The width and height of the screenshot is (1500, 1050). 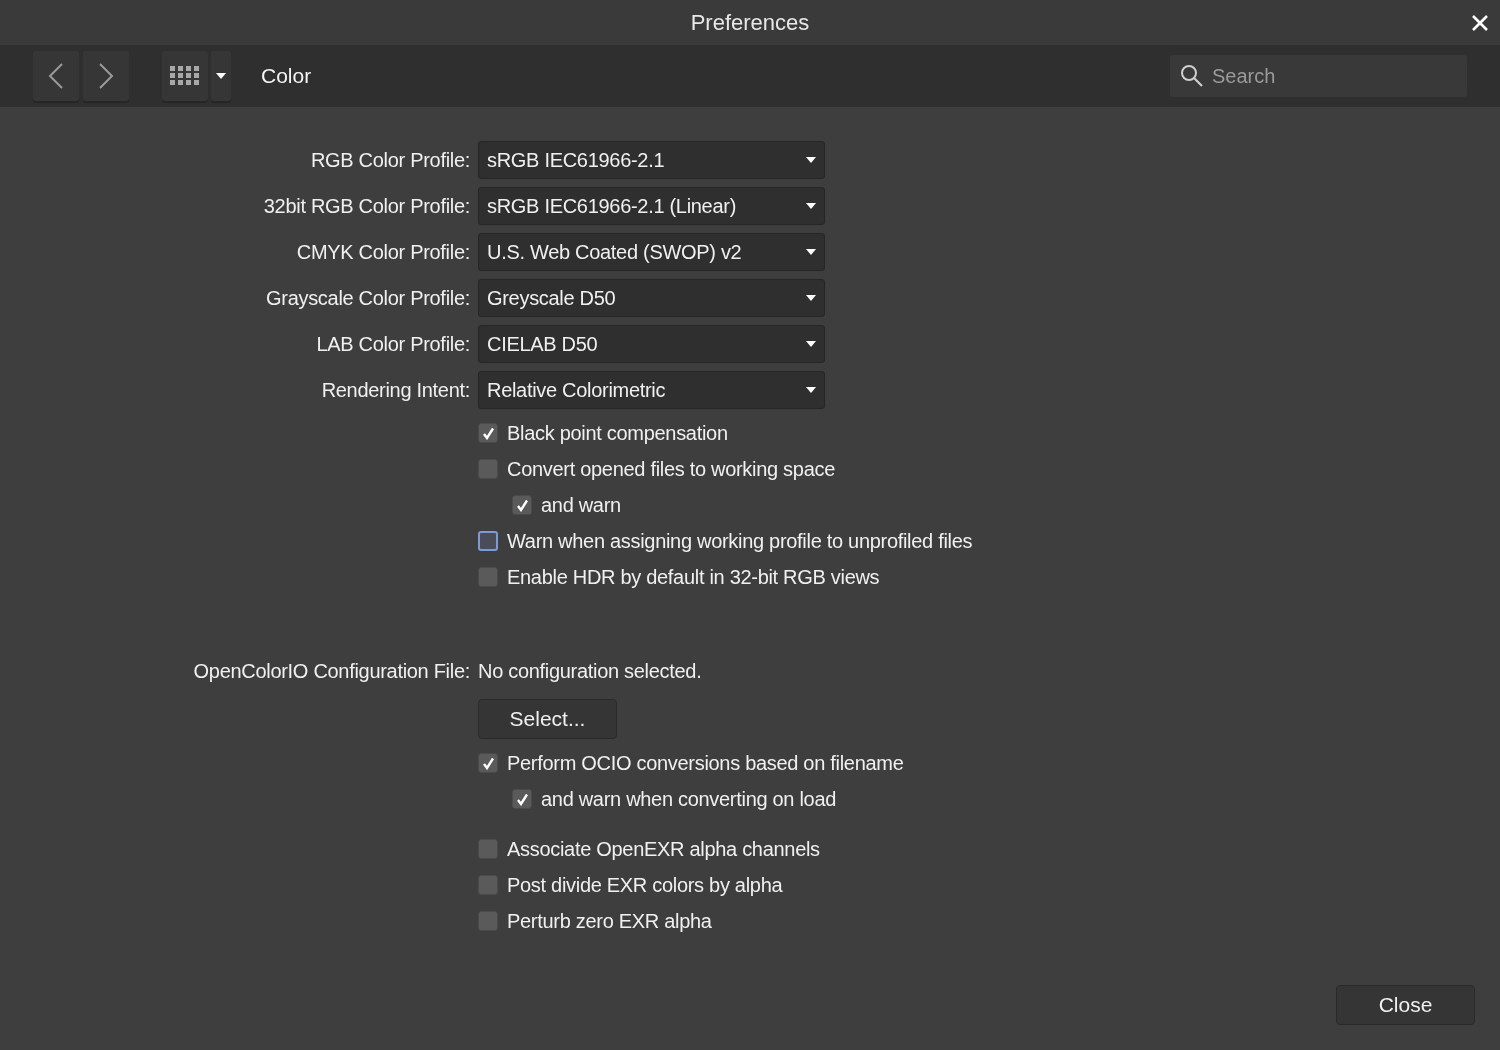 What do you see at coordinates (689, 799) in the screenshot?
I see `checkbox-label: and warn when converting on load` at bounding box center [689, 799].